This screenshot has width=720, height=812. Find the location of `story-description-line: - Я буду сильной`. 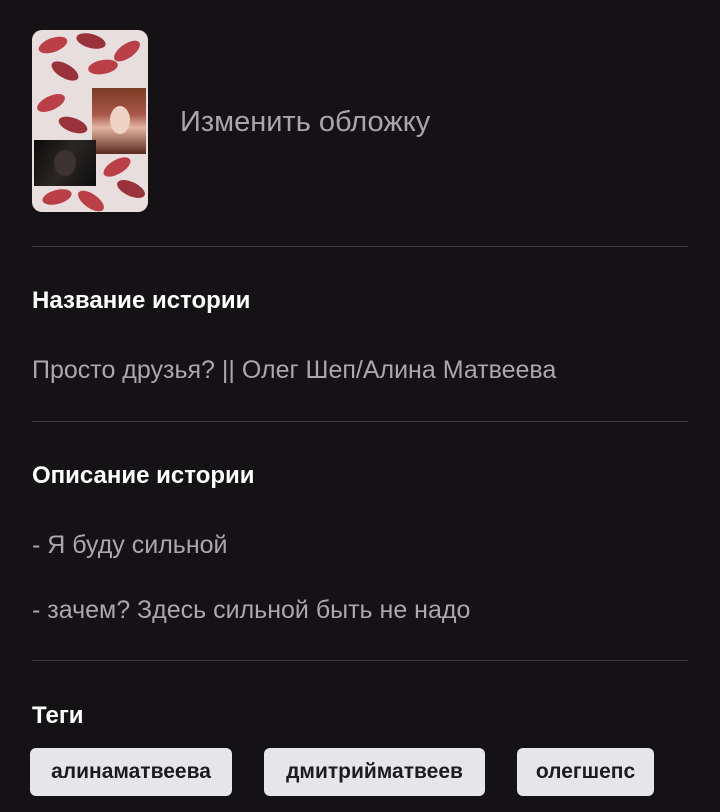

story-description-line: - Я буду сильной is located at coordinates (130, 545).